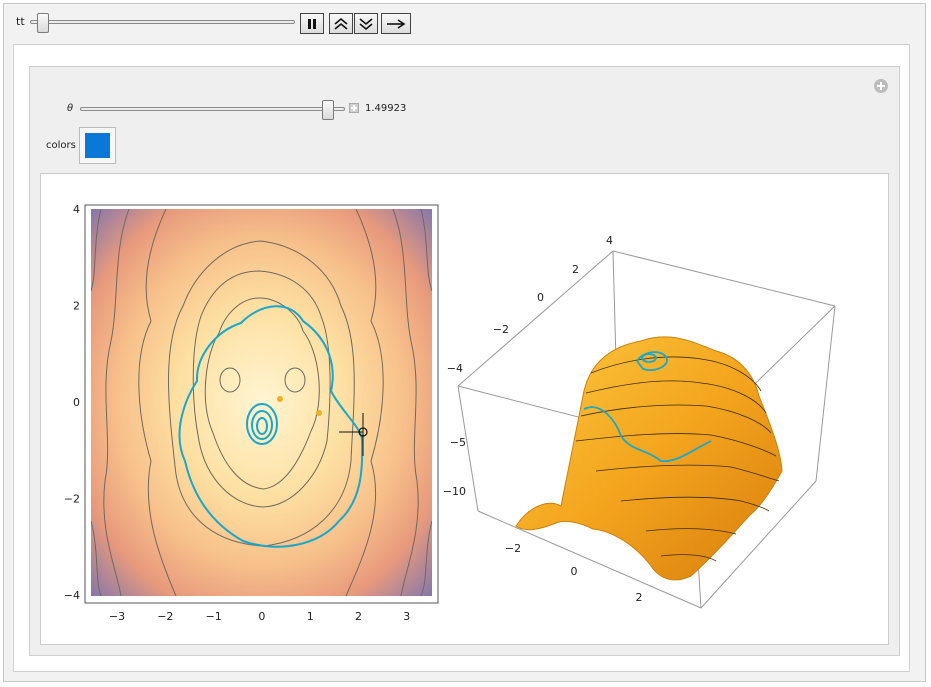 This screenshot has width=931, height=687. Describe the element at coordinates (72, 402) in the screenshot. I see `contour-y-ticks: 4 2 0 −2 −4` at that location.